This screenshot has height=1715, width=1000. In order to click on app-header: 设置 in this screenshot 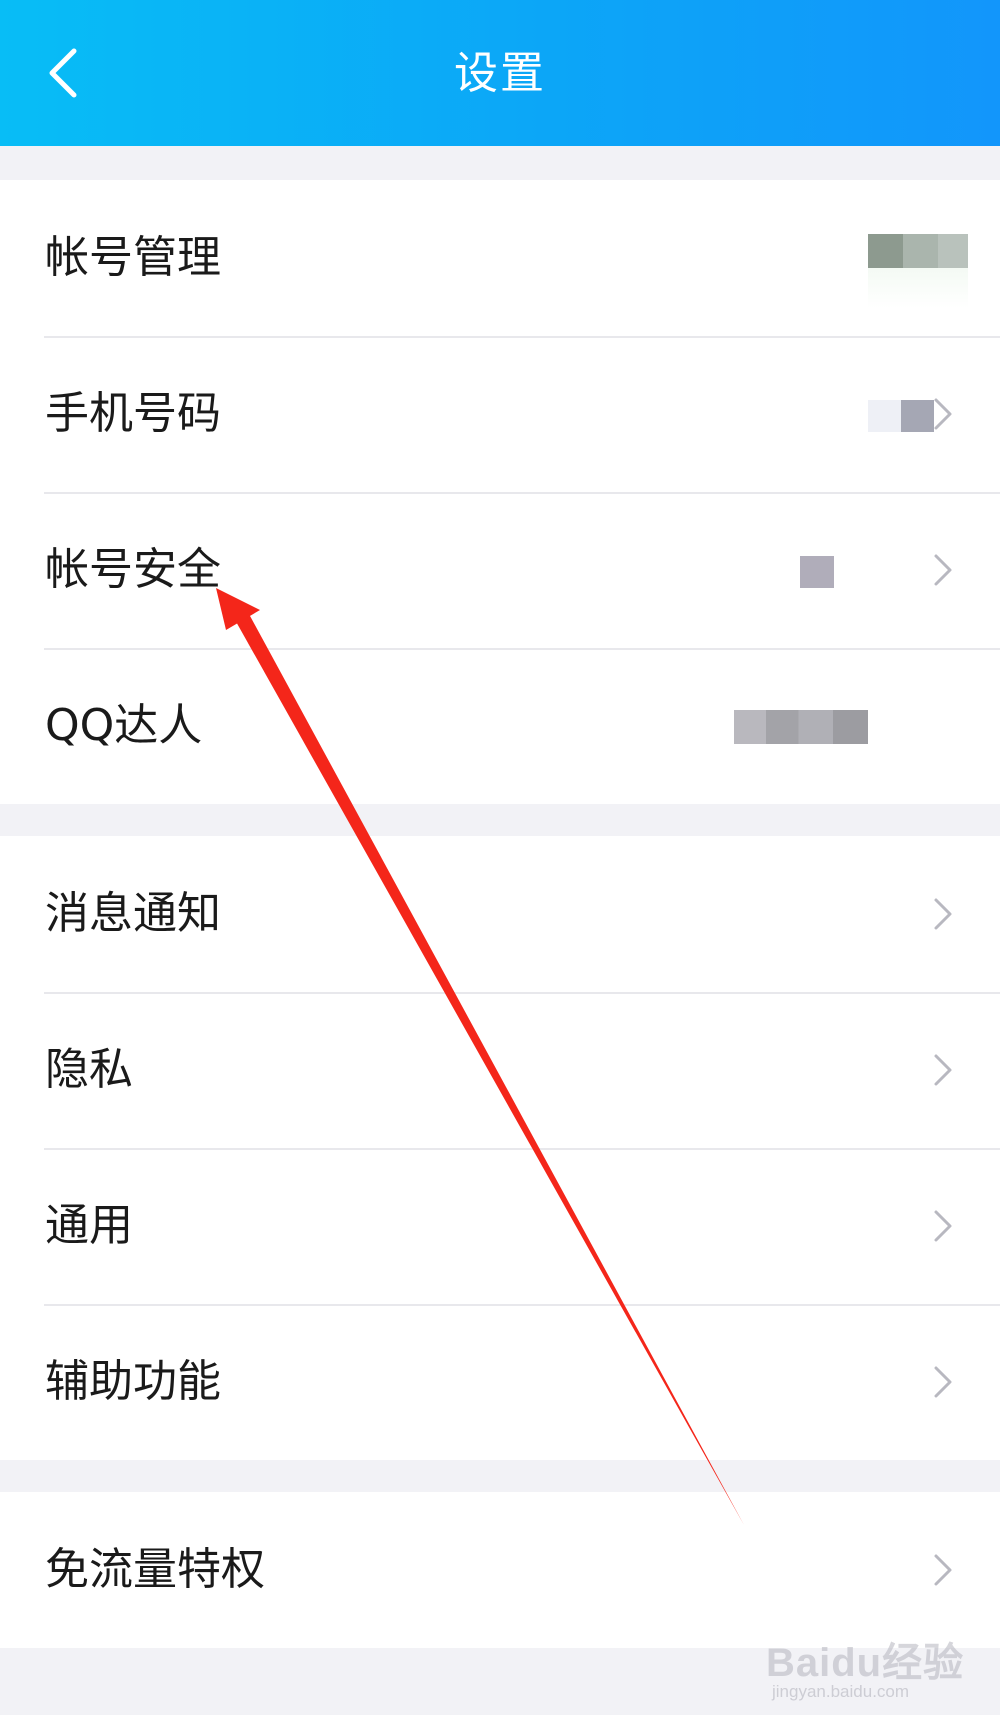, I will do `click(500, 73)`.